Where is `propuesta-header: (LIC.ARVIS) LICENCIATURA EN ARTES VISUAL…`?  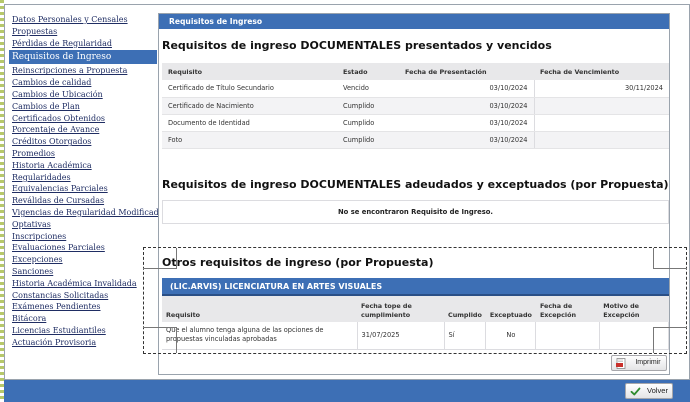 propuesta-header: (LIC.ARVIS) LICENCIATURA EN ARTES VISUAL… is located at coordinates (415, 287).